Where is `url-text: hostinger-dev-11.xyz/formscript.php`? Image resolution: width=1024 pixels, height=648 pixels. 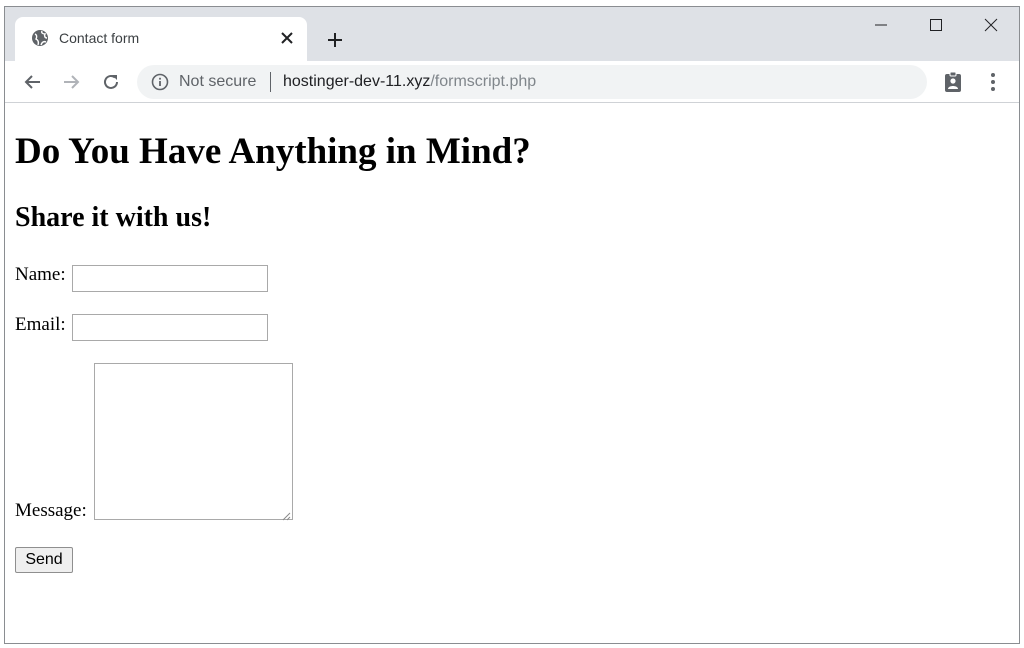
url-text: hostinger-dev-11.xyz/formscript.php is located at coordinates (409, 82).